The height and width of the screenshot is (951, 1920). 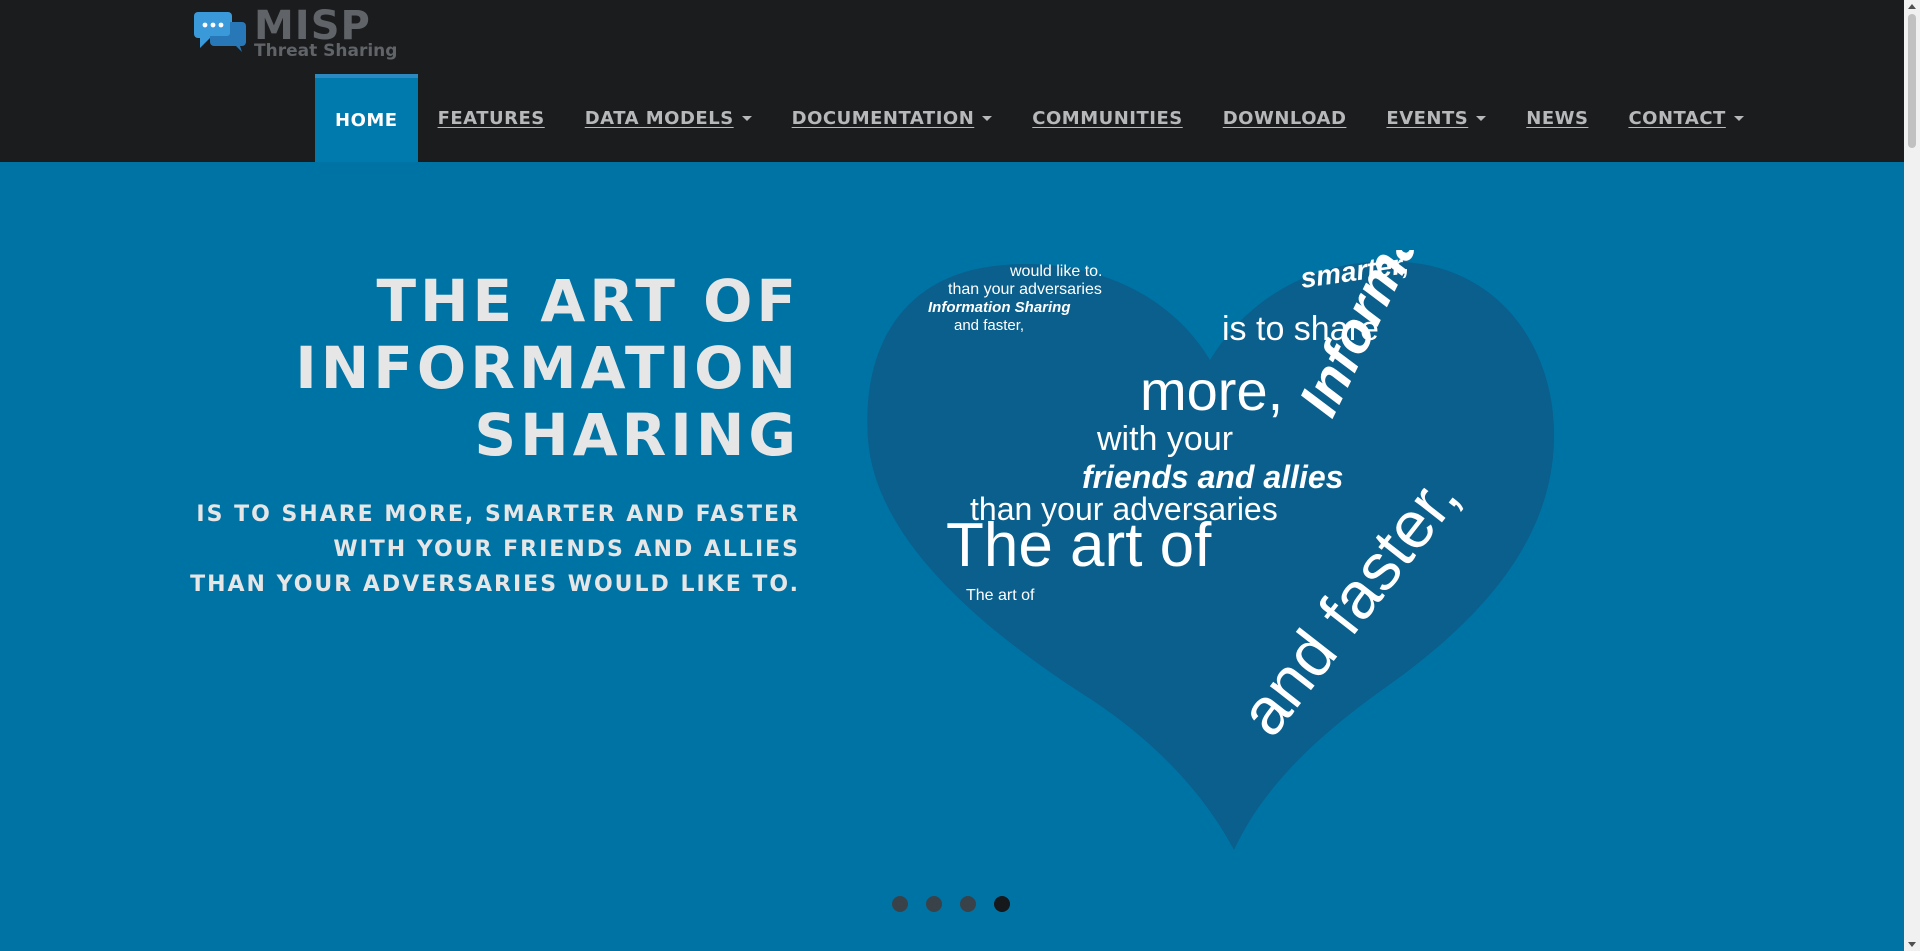 What do you see at coordinates (1912, 475) in the screenshot?
I see `page-scrollbar` at bounding box center [1912, 475].